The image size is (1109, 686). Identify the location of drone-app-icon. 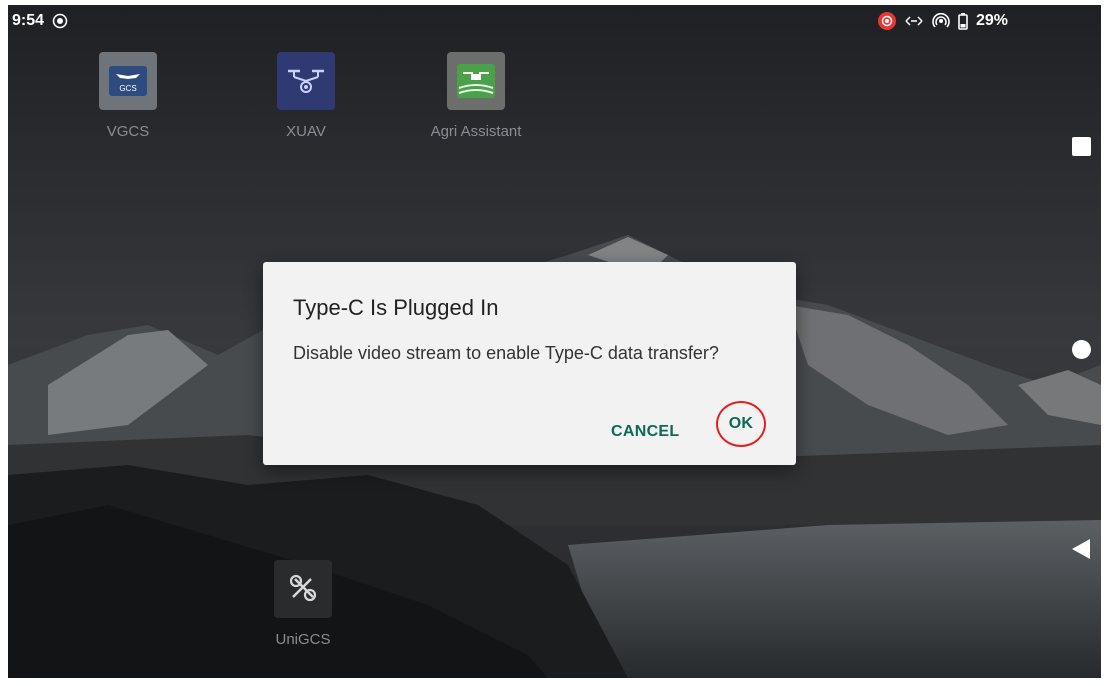
(306, 81).